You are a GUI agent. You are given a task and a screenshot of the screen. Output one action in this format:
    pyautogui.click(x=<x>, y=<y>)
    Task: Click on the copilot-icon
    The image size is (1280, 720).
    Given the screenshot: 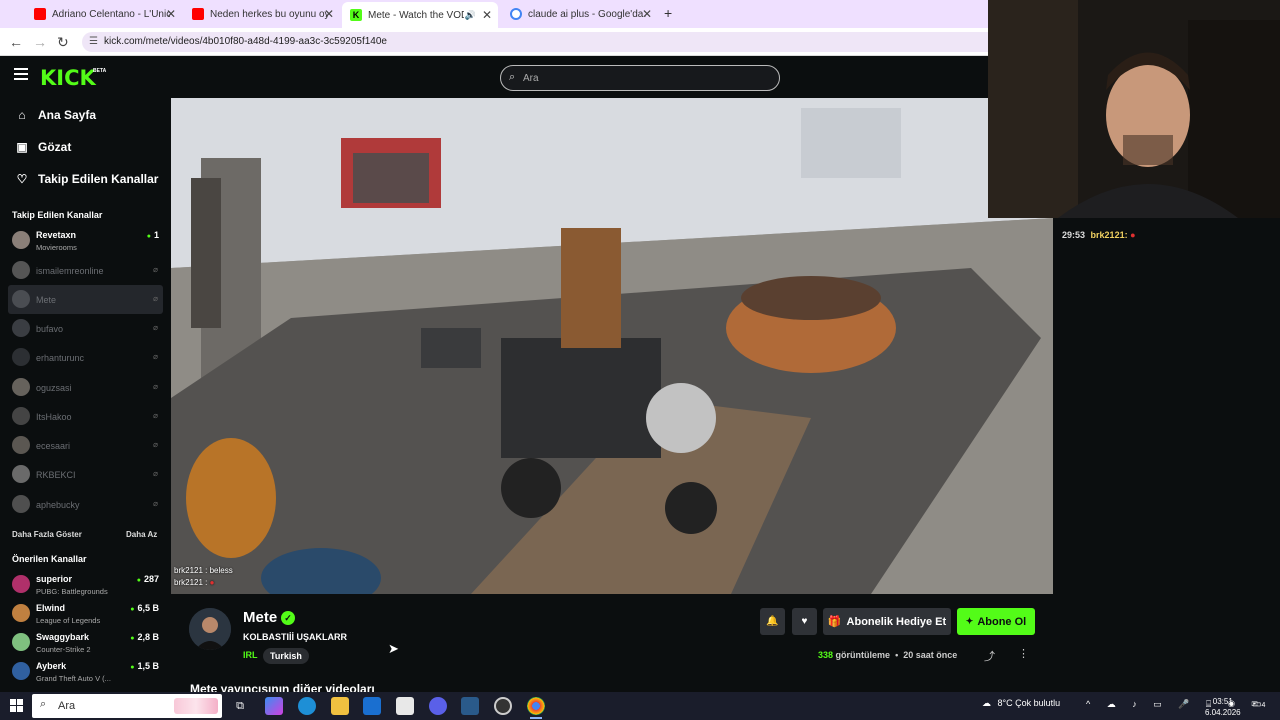 What is the action you would take?
    pyautogui.click(x=274, y=706)
    